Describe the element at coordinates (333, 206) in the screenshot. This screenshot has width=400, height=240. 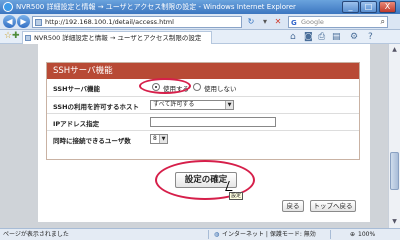
I see `top-button: トップへ戻る` at that location.